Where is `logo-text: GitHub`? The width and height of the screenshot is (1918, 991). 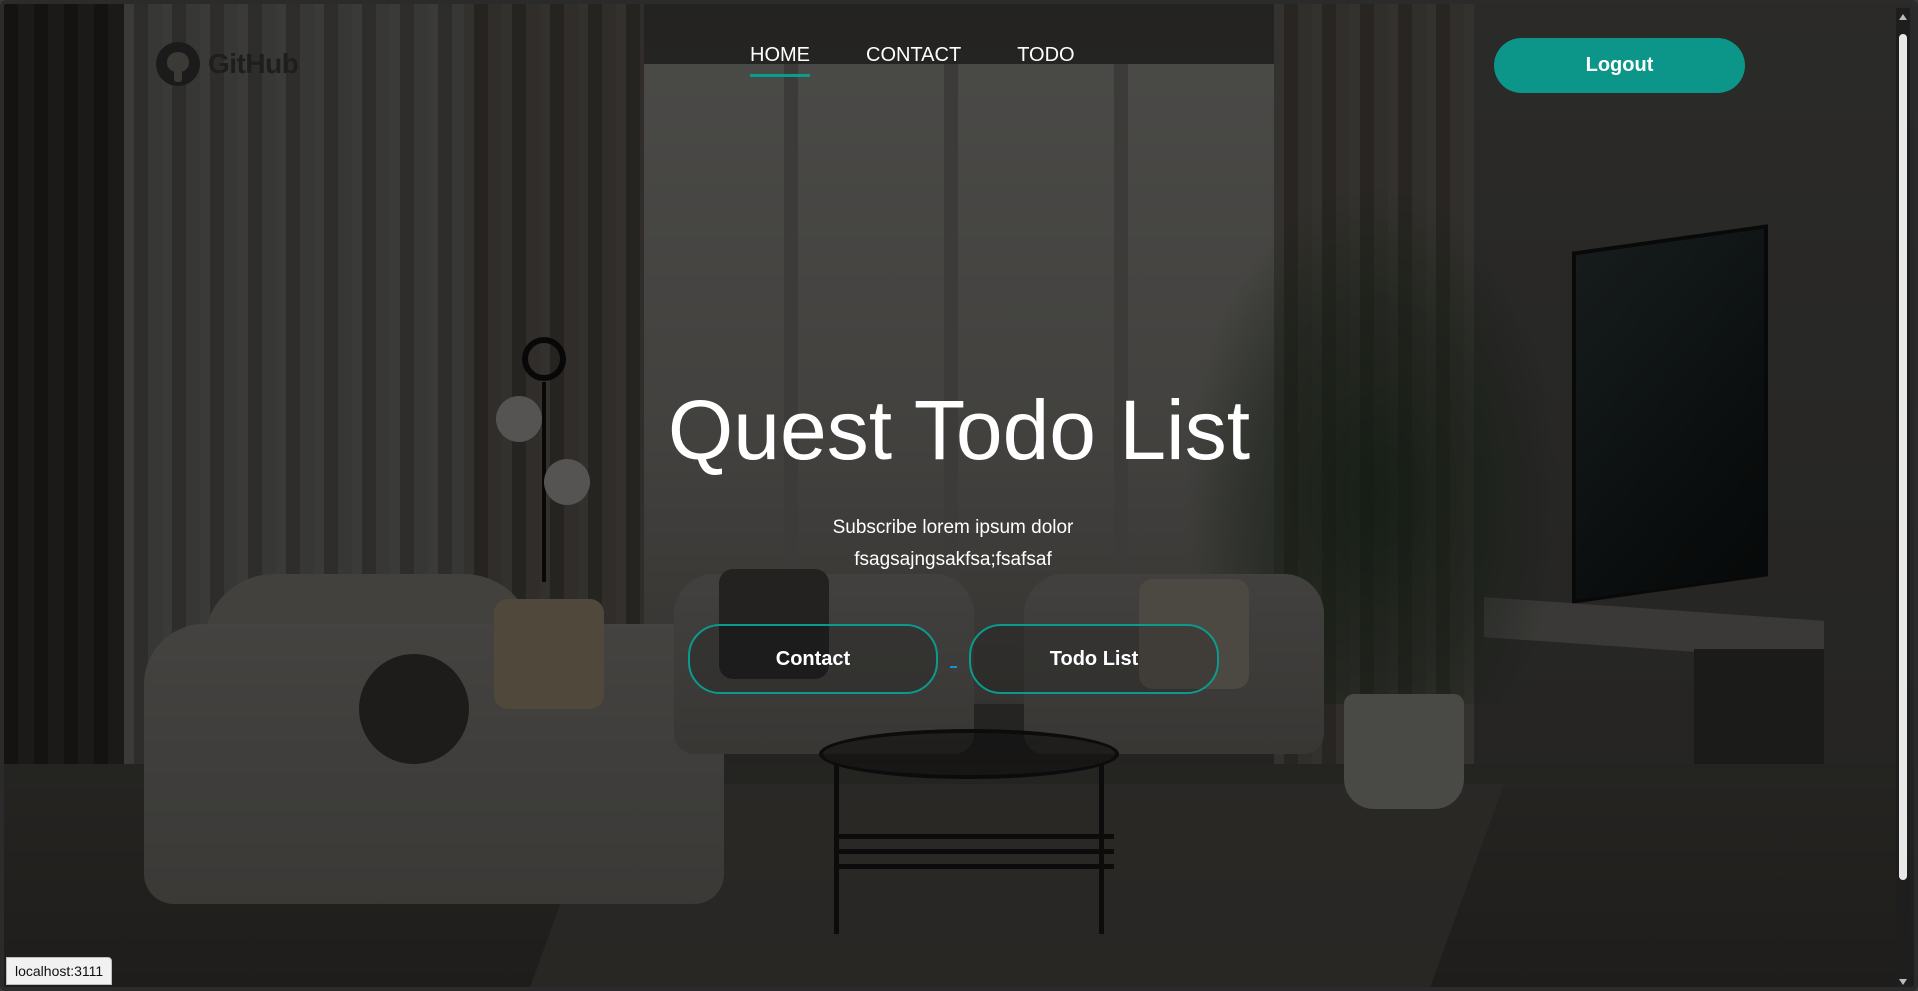
logo-text: GitHub is located at coordinates (253, 63).